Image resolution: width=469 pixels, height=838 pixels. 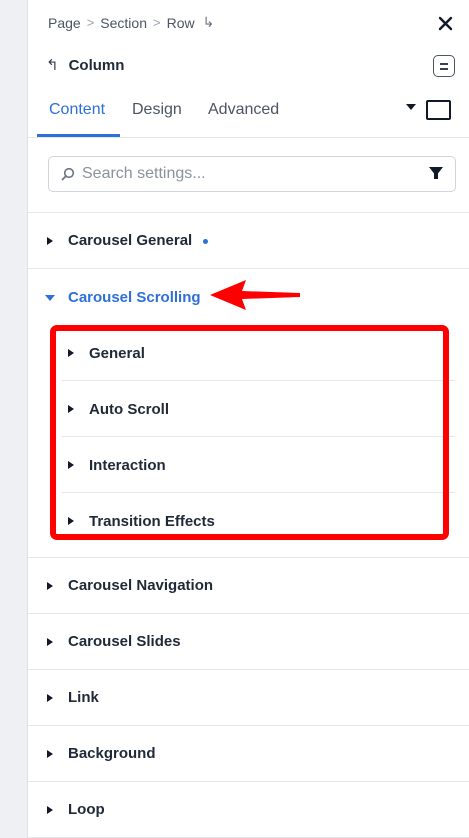 I want to click on section-label: Loop, so click(x=86, y=809).